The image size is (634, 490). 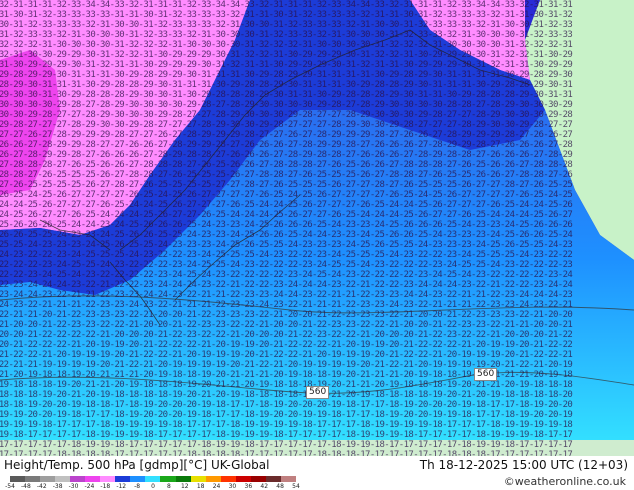 What do you see at coordinates (280, 486) in the screenshot?
I see `legend-tick-label: 48` at bounding box center [280, 486].